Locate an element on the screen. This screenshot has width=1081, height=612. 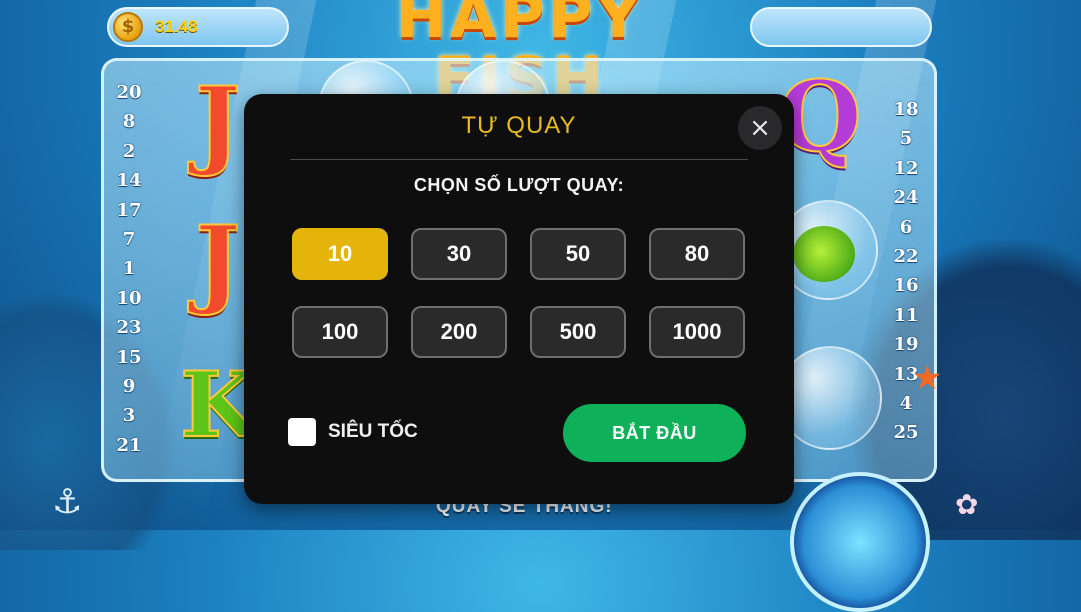
payline-number: 1 is located at coordinates (129, 269).